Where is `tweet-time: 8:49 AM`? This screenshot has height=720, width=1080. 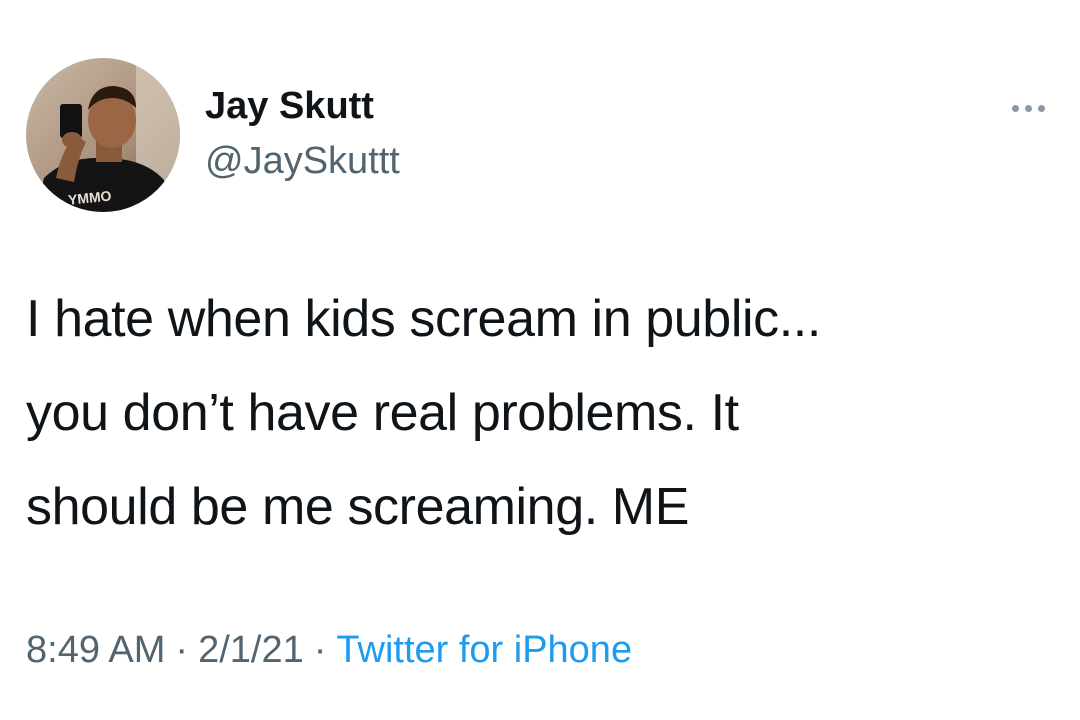
tweet-time: 8:49 AM is located at coordinates (95, 650).